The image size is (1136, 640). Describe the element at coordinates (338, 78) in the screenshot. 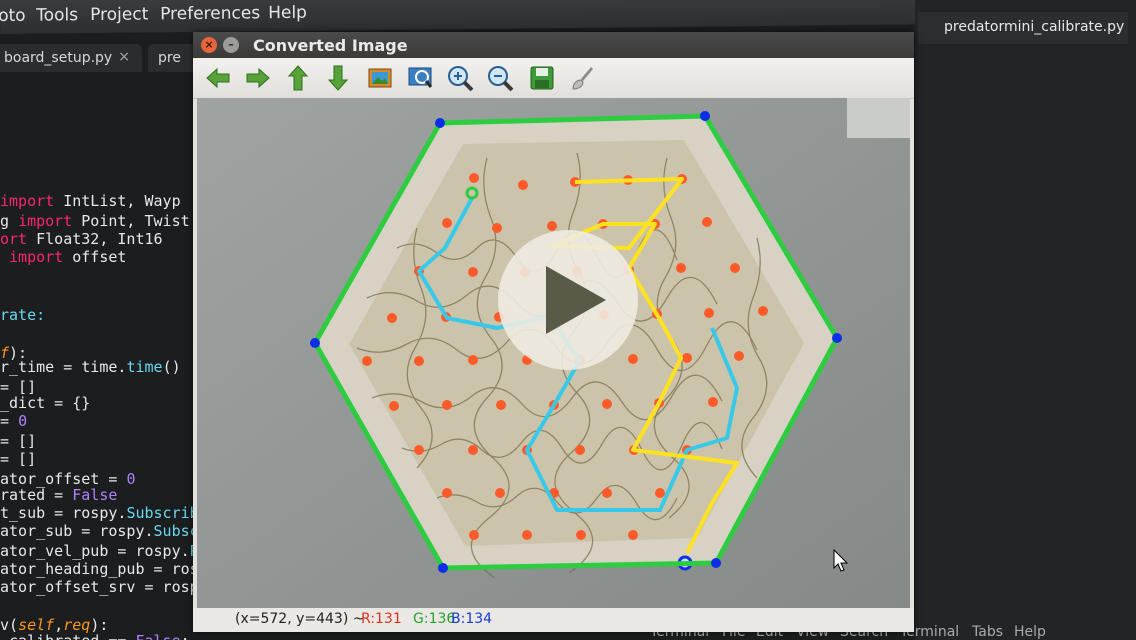

I see `arrow-down-icon` at that location.